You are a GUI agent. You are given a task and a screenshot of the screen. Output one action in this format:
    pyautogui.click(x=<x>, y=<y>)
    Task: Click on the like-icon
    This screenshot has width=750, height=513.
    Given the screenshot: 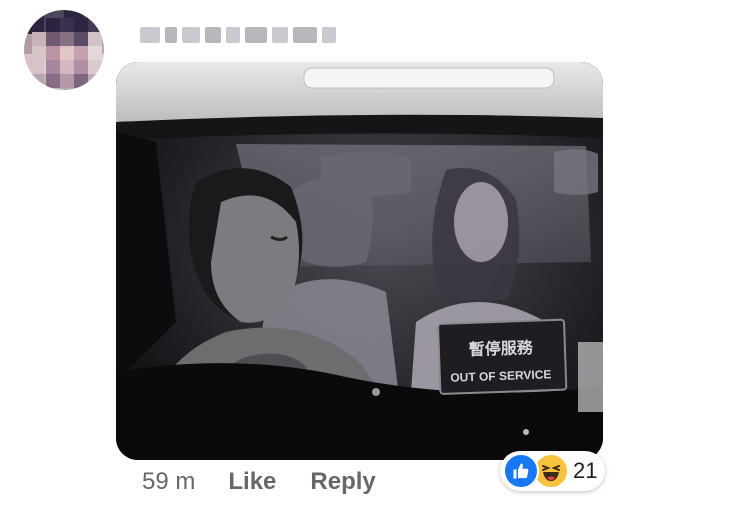 What is the action you would take?
    pyautogui.click(x=521, y=471)
    